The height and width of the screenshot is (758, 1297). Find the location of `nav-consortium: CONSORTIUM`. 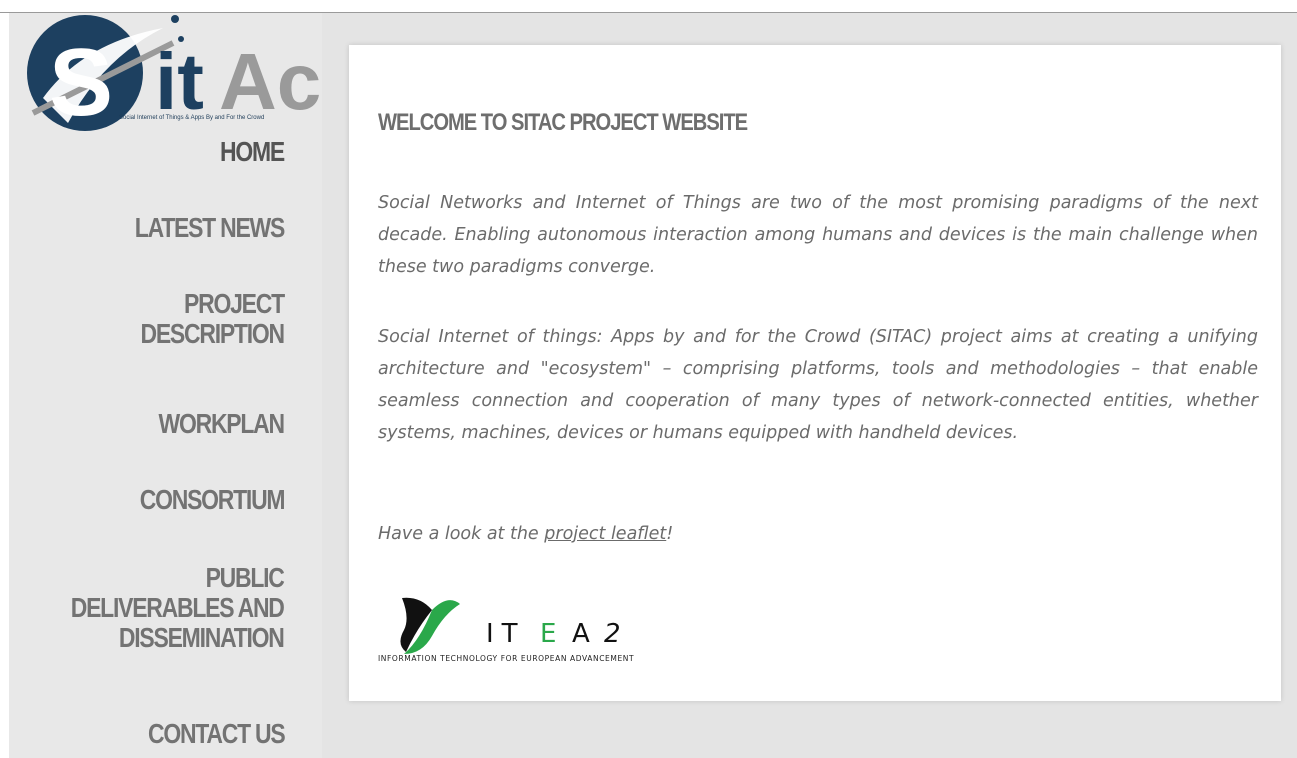

nav-consortium: CONSORTIUM is located at coordinates (212, 500).